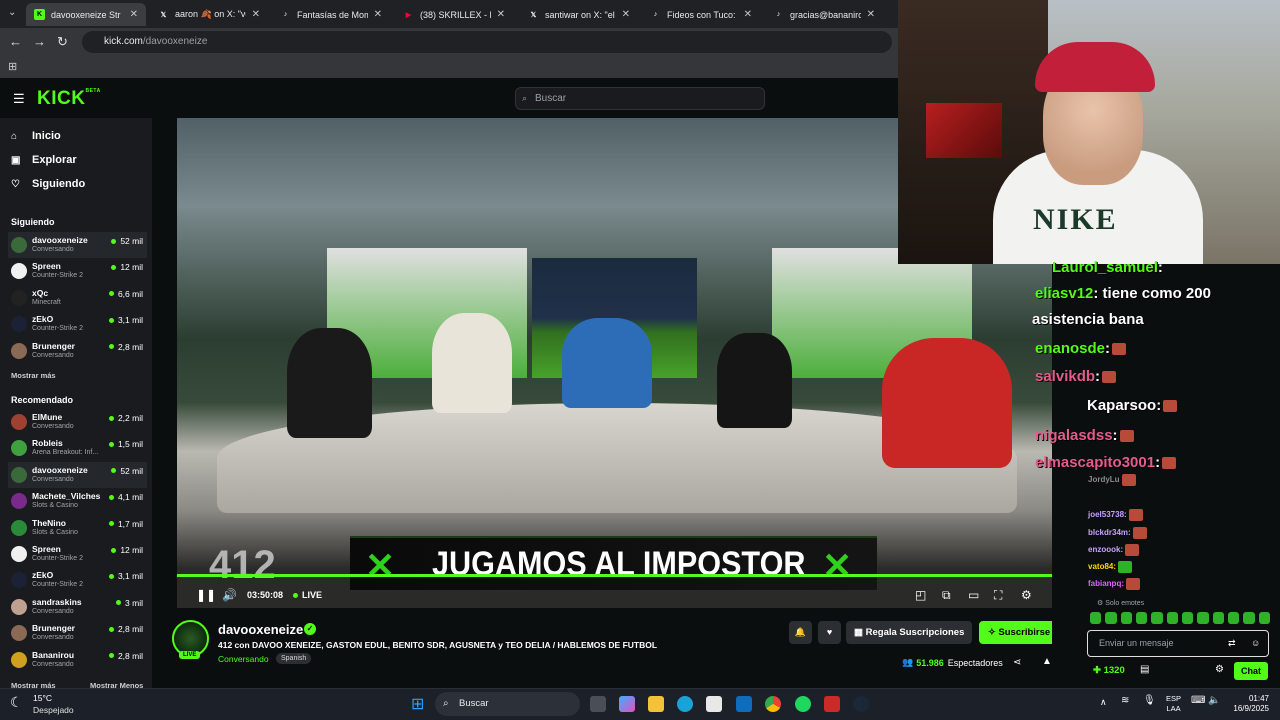  I want to click on chat-username: blckdr34m:, so click(1109, 532).